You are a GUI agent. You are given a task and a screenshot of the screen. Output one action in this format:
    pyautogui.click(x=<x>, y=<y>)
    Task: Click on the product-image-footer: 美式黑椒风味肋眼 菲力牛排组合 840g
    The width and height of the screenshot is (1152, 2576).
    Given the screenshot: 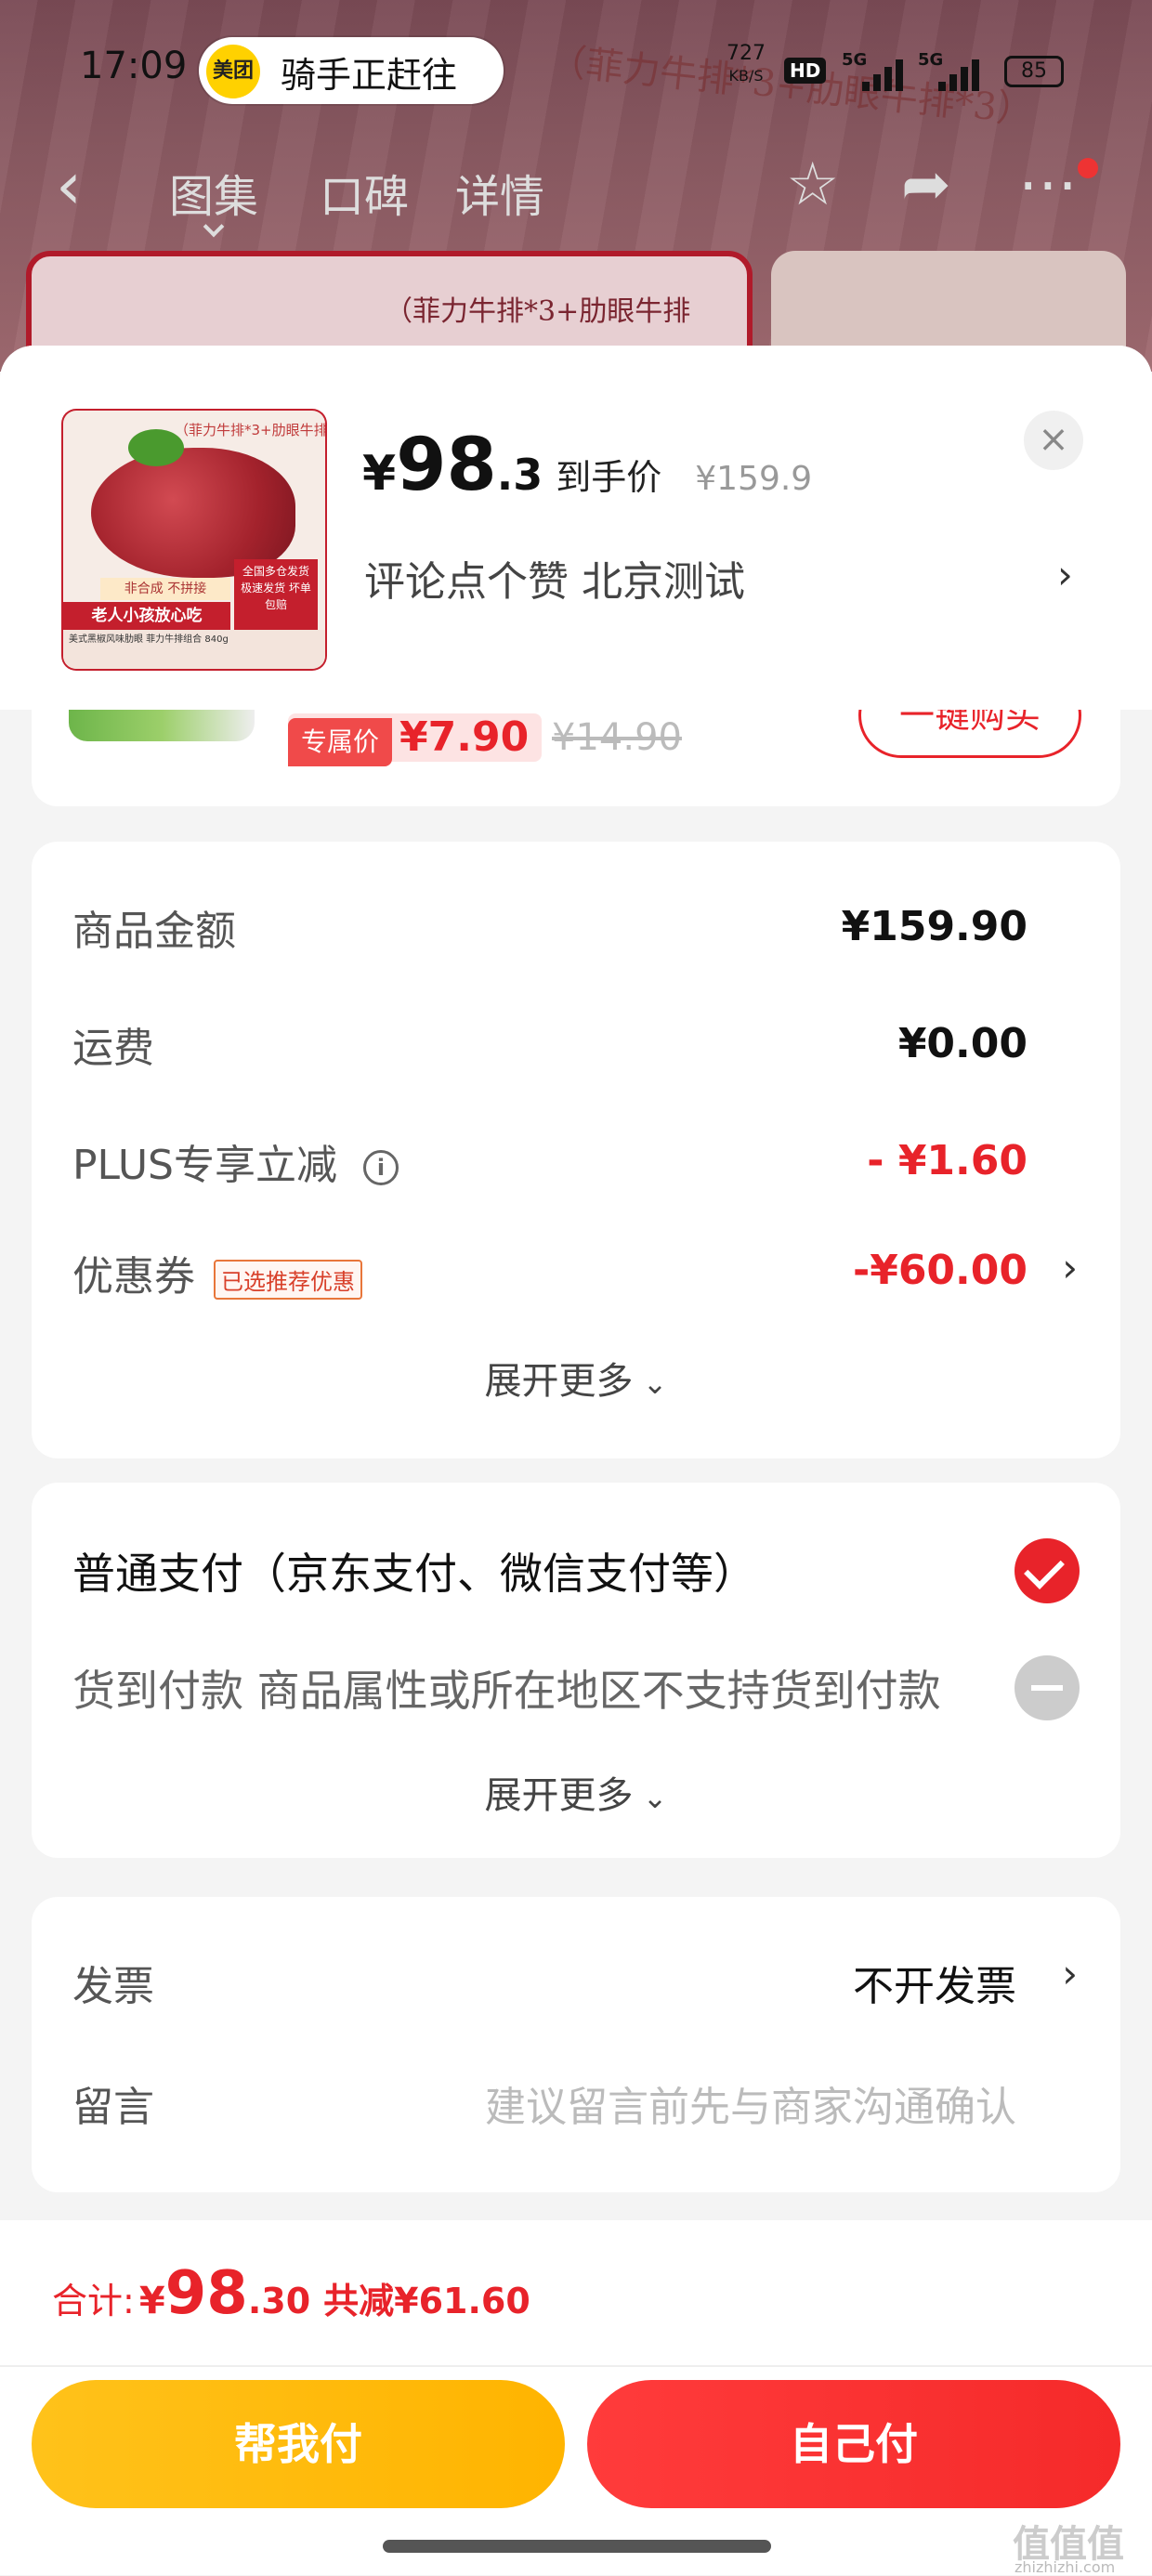 What is the action you would take?
    pyautogui.click(x=194, y=650)
    